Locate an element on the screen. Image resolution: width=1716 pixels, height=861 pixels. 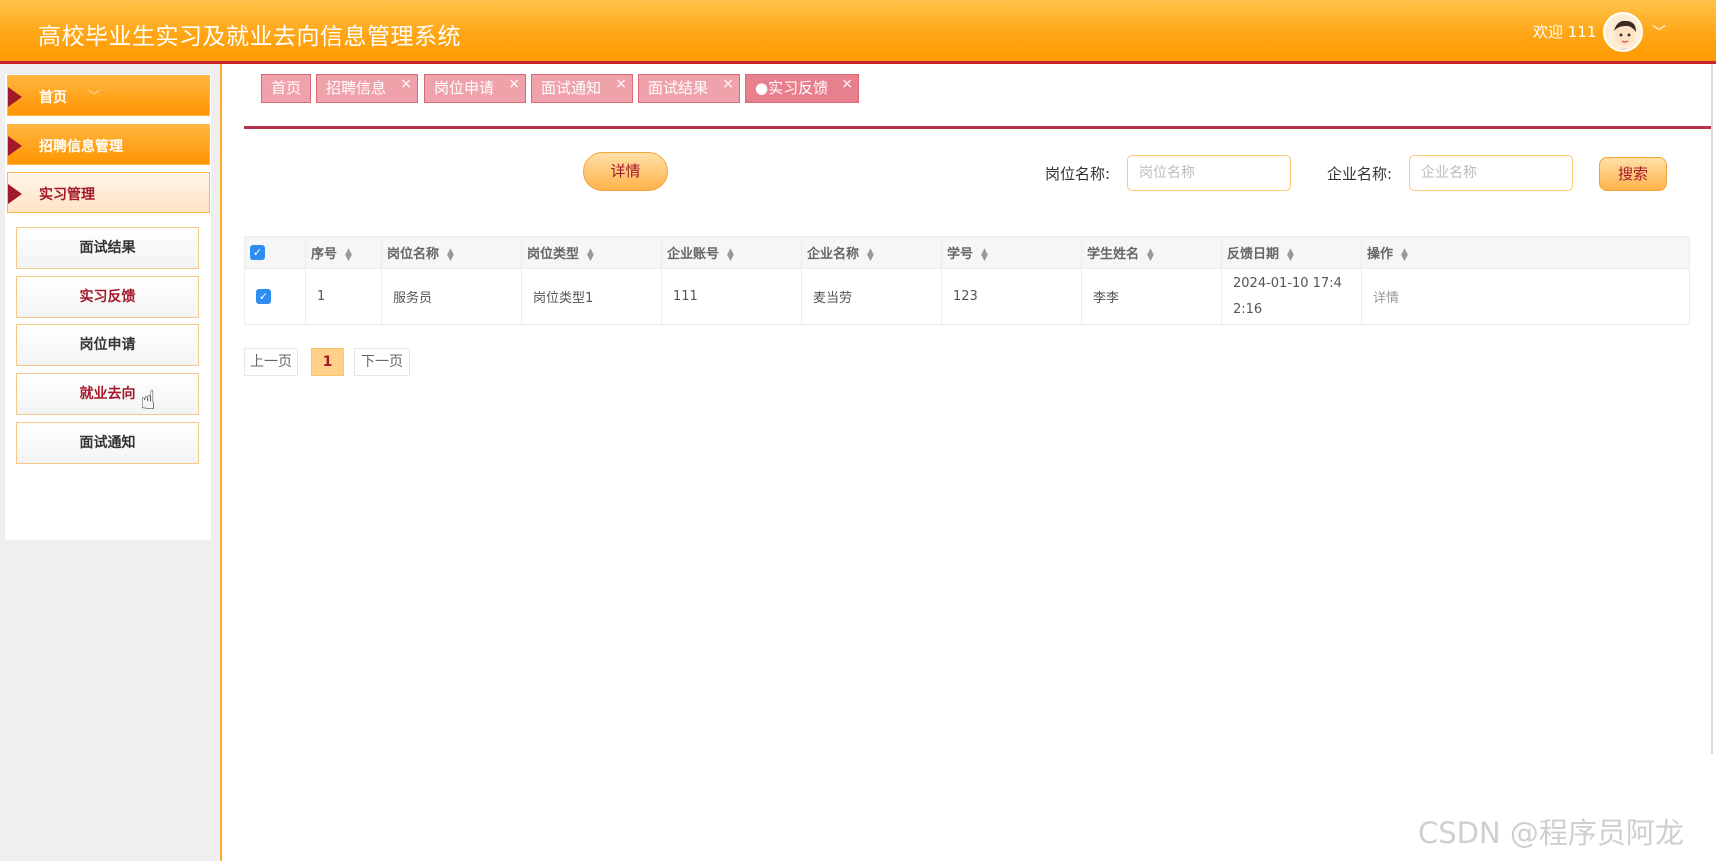
column-label: 操作 is located at coordinates (1380, 254).